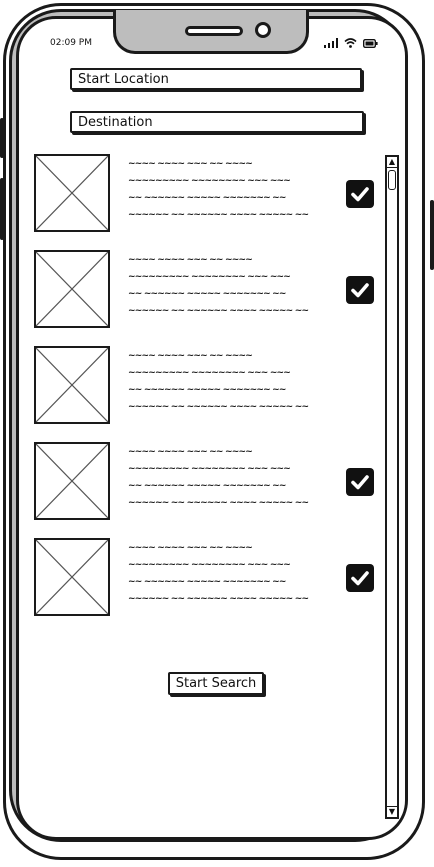 This screenshot has width=434, height=867. I want to click on start-location-input: Start Location, so click(216, 79).